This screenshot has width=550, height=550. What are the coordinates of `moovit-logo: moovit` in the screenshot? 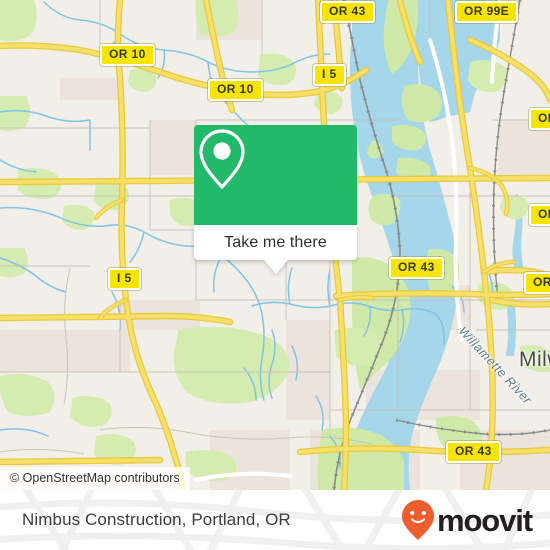 It's located at (467, 520).